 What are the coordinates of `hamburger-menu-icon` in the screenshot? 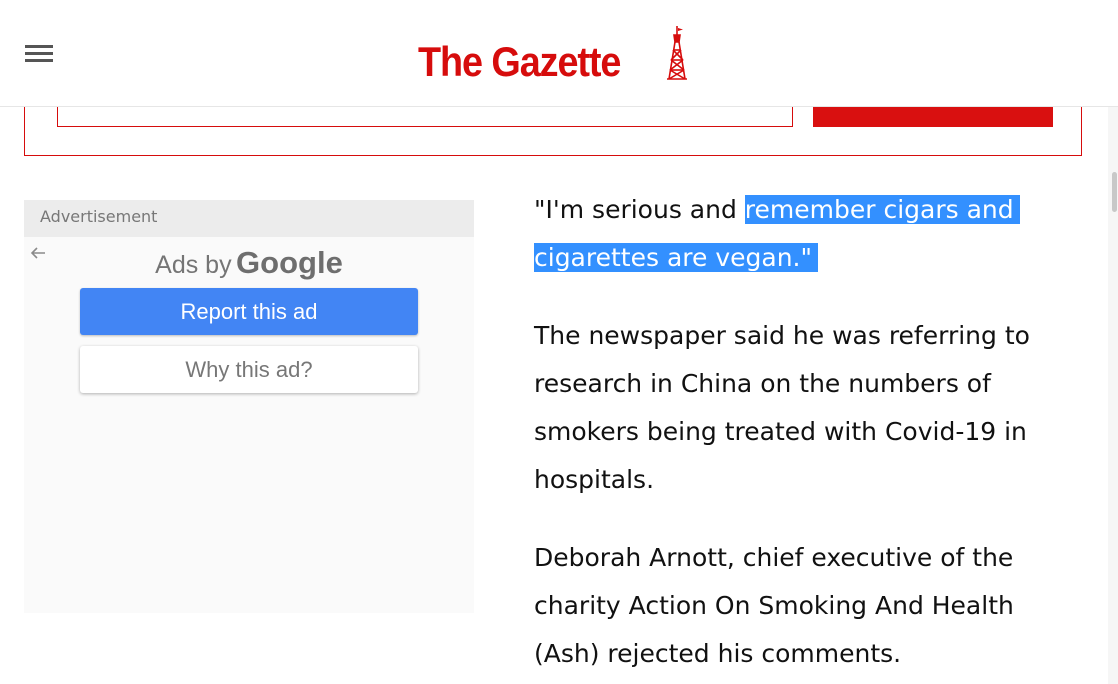 It's located at (39, 54).